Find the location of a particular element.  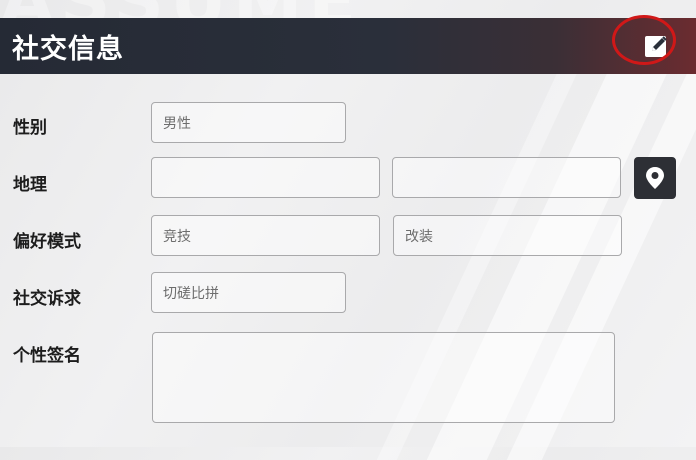

preference-field-primary: 竞技 is located at coordinates (265, 235).